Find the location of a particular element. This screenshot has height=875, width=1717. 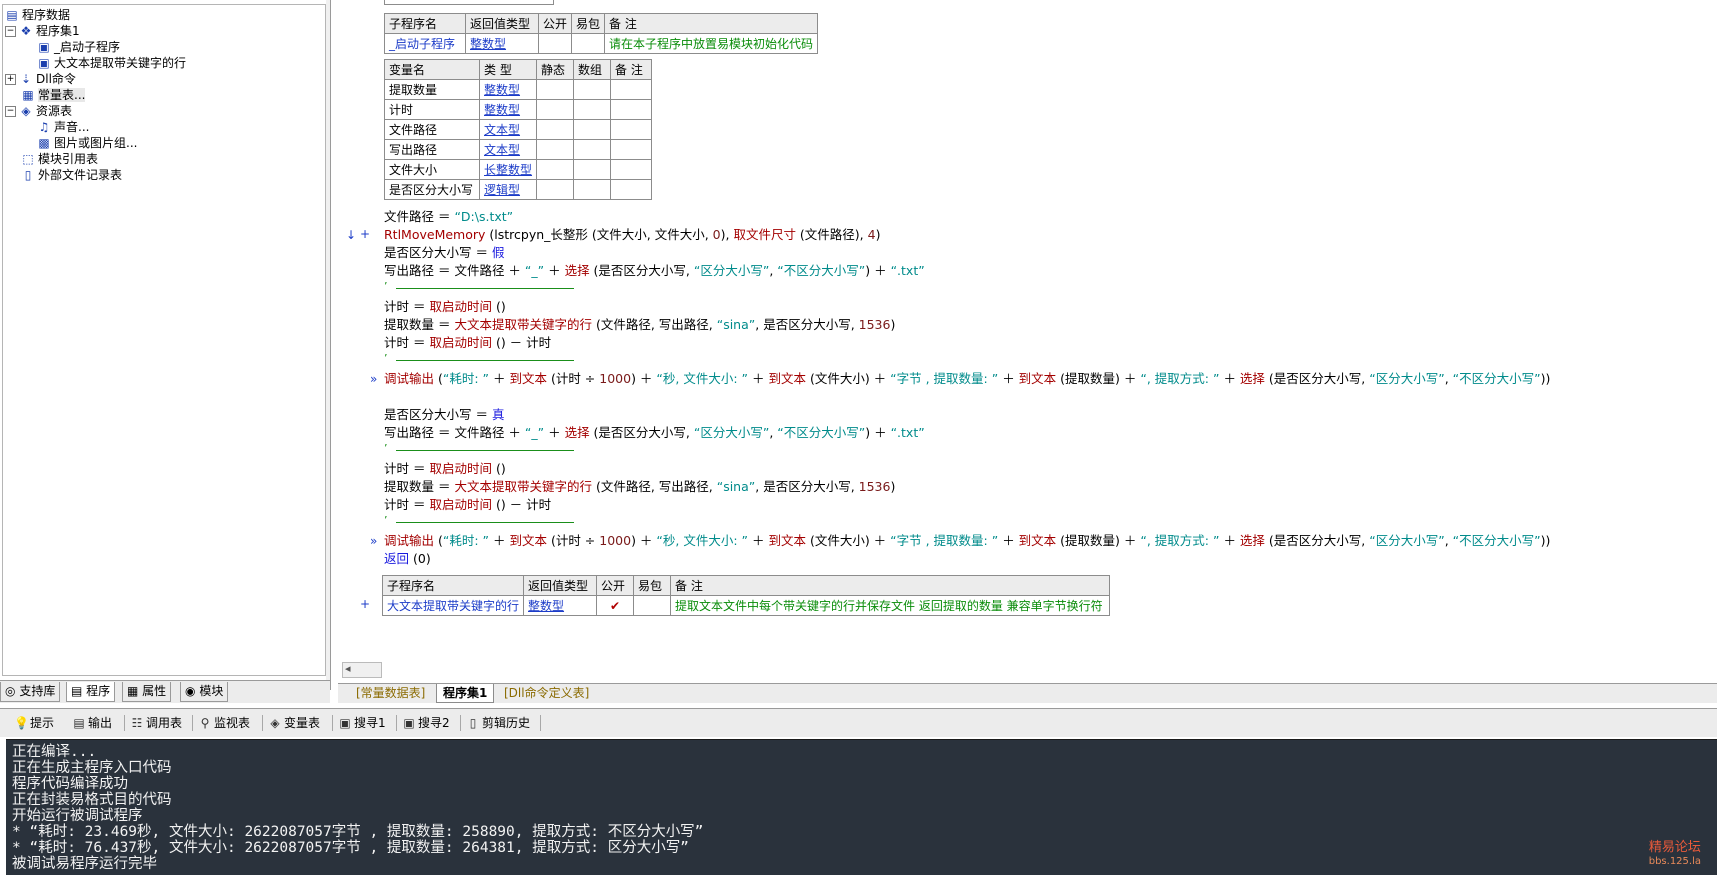

code-line: 返回 (0) is located at coordinates (407, 559).